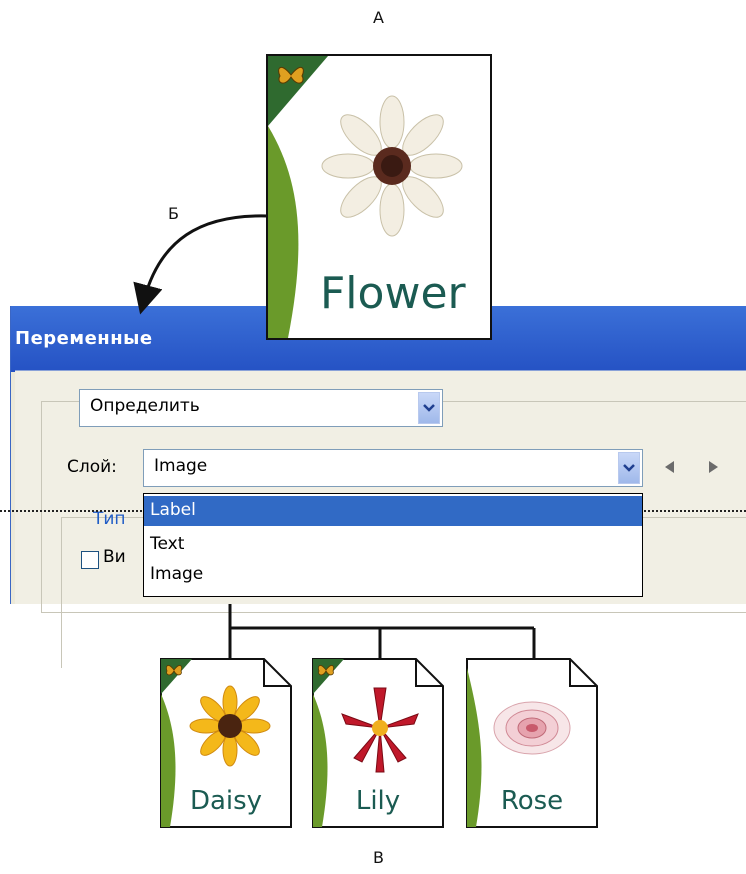 This screenshot has height=874, width=746. I want to click on daisy-image, so click(230, 726).